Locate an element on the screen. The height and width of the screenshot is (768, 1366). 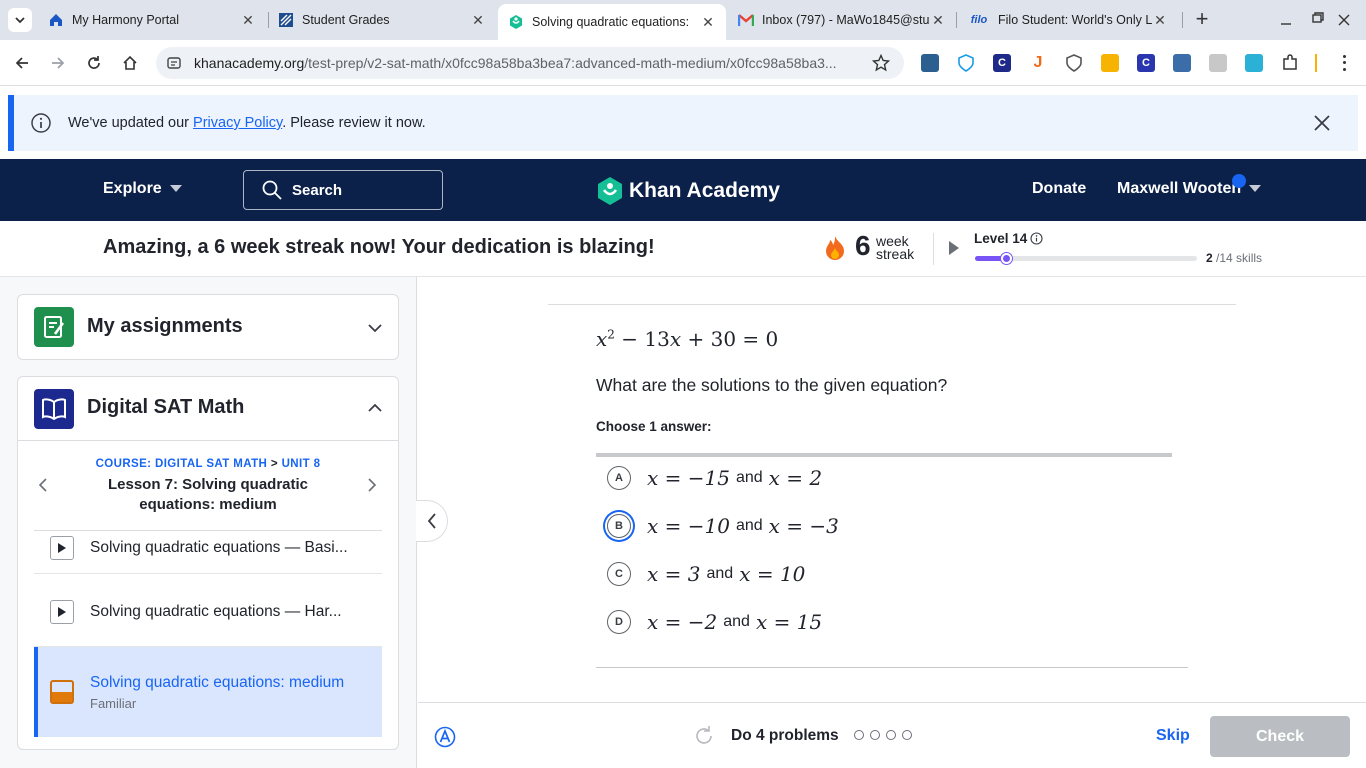
forward-button is located at coordinates (58, 63).